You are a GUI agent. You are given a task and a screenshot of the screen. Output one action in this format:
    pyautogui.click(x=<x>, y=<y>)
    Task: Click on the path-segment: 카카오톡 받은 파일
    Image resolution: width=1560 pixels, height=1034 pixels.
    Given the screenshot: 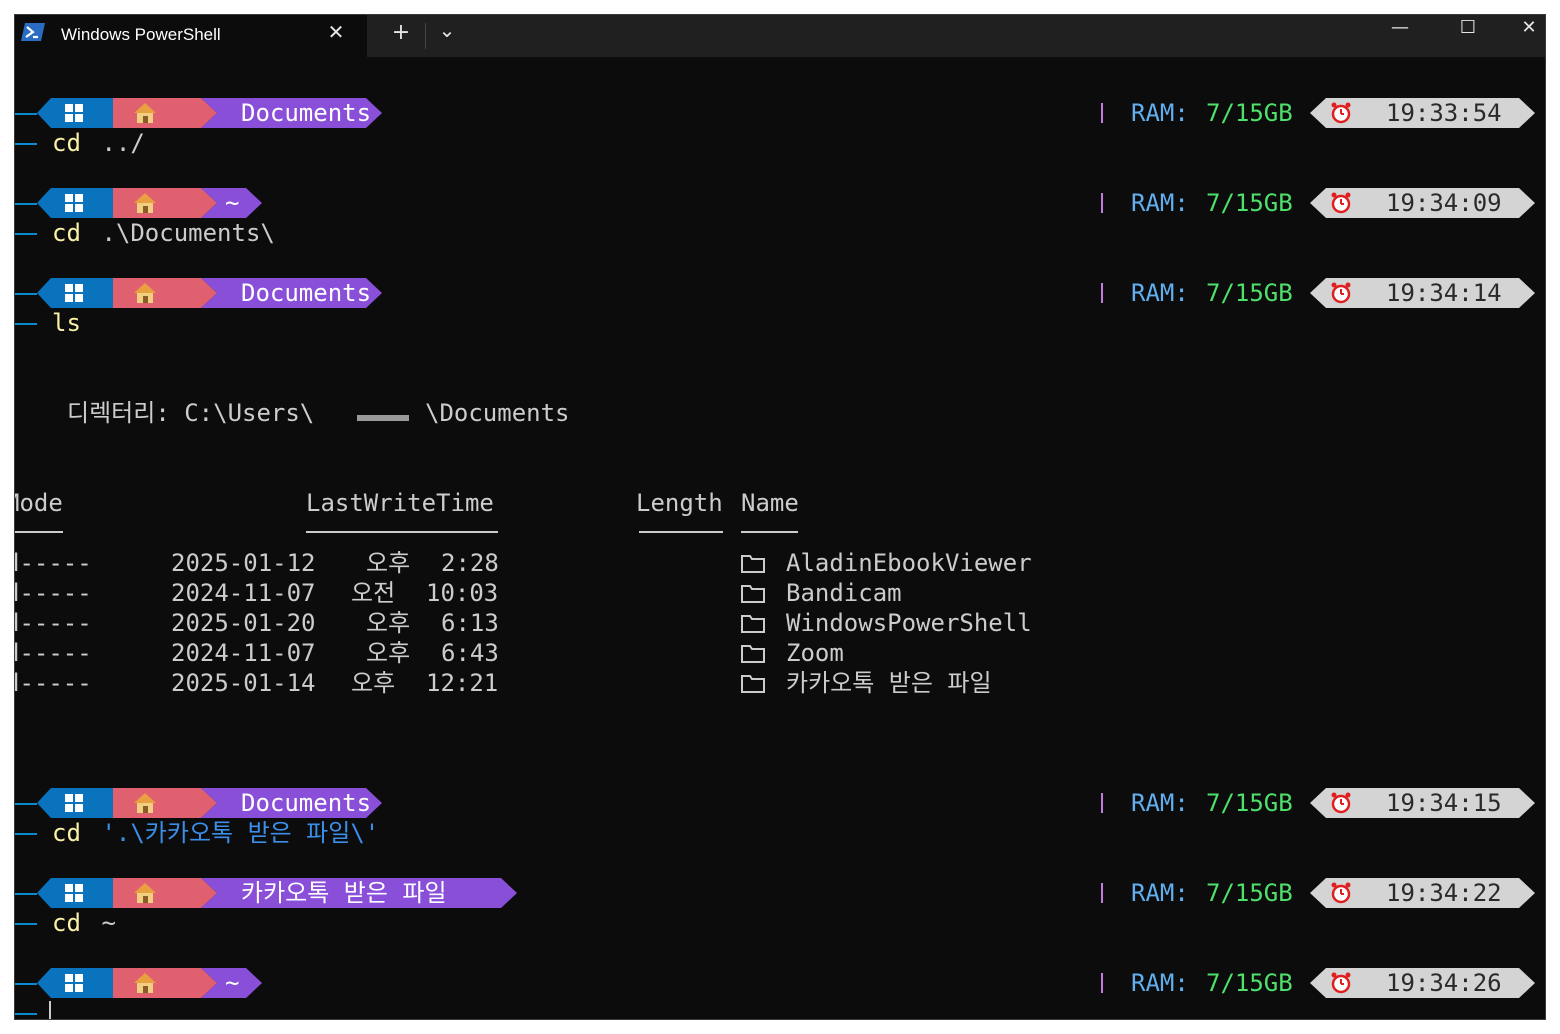 What is the action you would take?
    pyautogui.click(x=359, y=893)
    